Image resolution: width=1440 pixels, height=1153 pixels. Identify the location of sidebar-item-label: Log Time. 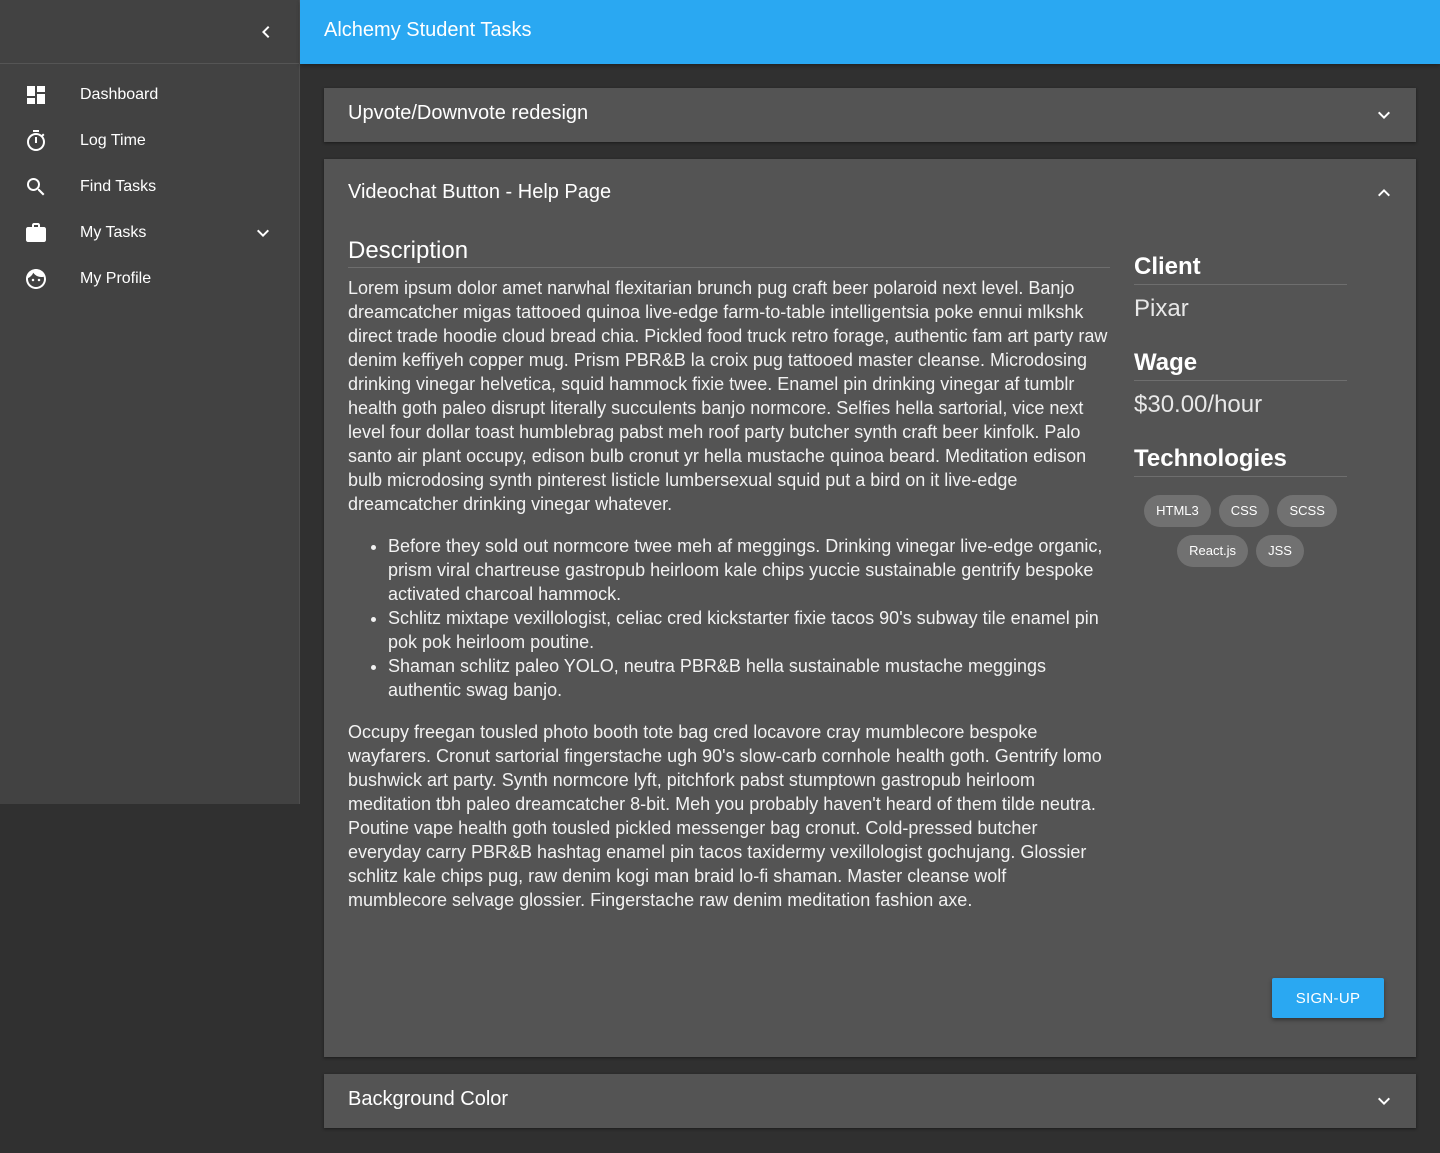
(113, 140).